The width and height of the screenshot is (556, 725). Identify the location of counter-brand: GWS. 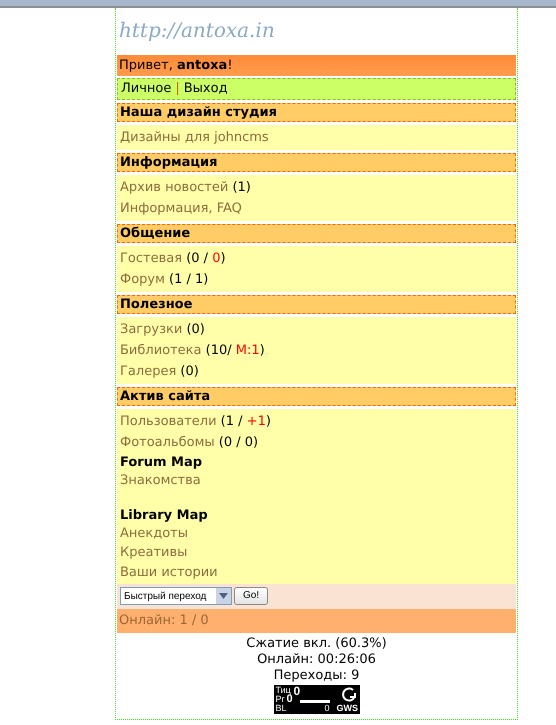
(347, 708).